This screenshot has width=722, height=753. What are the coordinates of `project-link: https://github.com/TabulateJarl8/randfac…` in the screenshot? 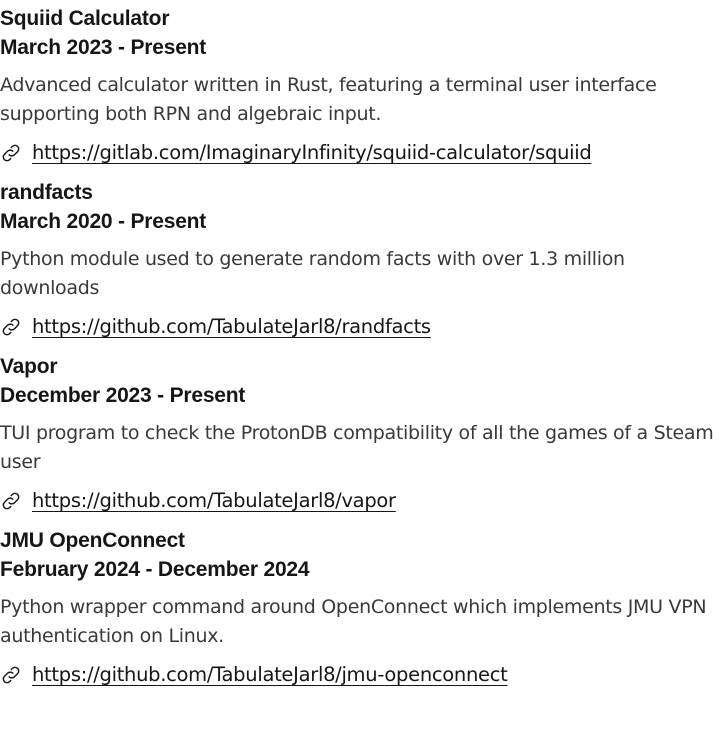 It's located at (231, 327).